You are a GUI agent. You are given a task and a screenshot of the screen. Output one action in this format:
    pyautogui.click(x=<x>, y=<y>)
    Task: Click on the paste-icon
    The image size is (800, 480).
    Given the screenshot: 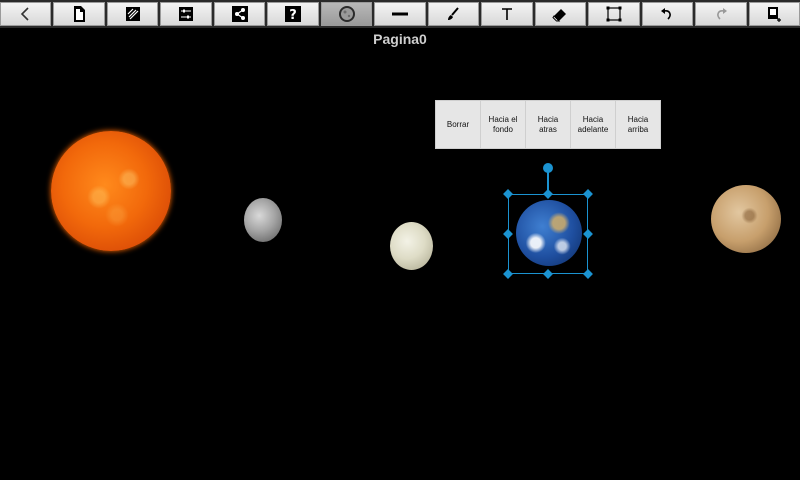 What is the action you would take?
    pyautogui.click(x=132, y=14)
    